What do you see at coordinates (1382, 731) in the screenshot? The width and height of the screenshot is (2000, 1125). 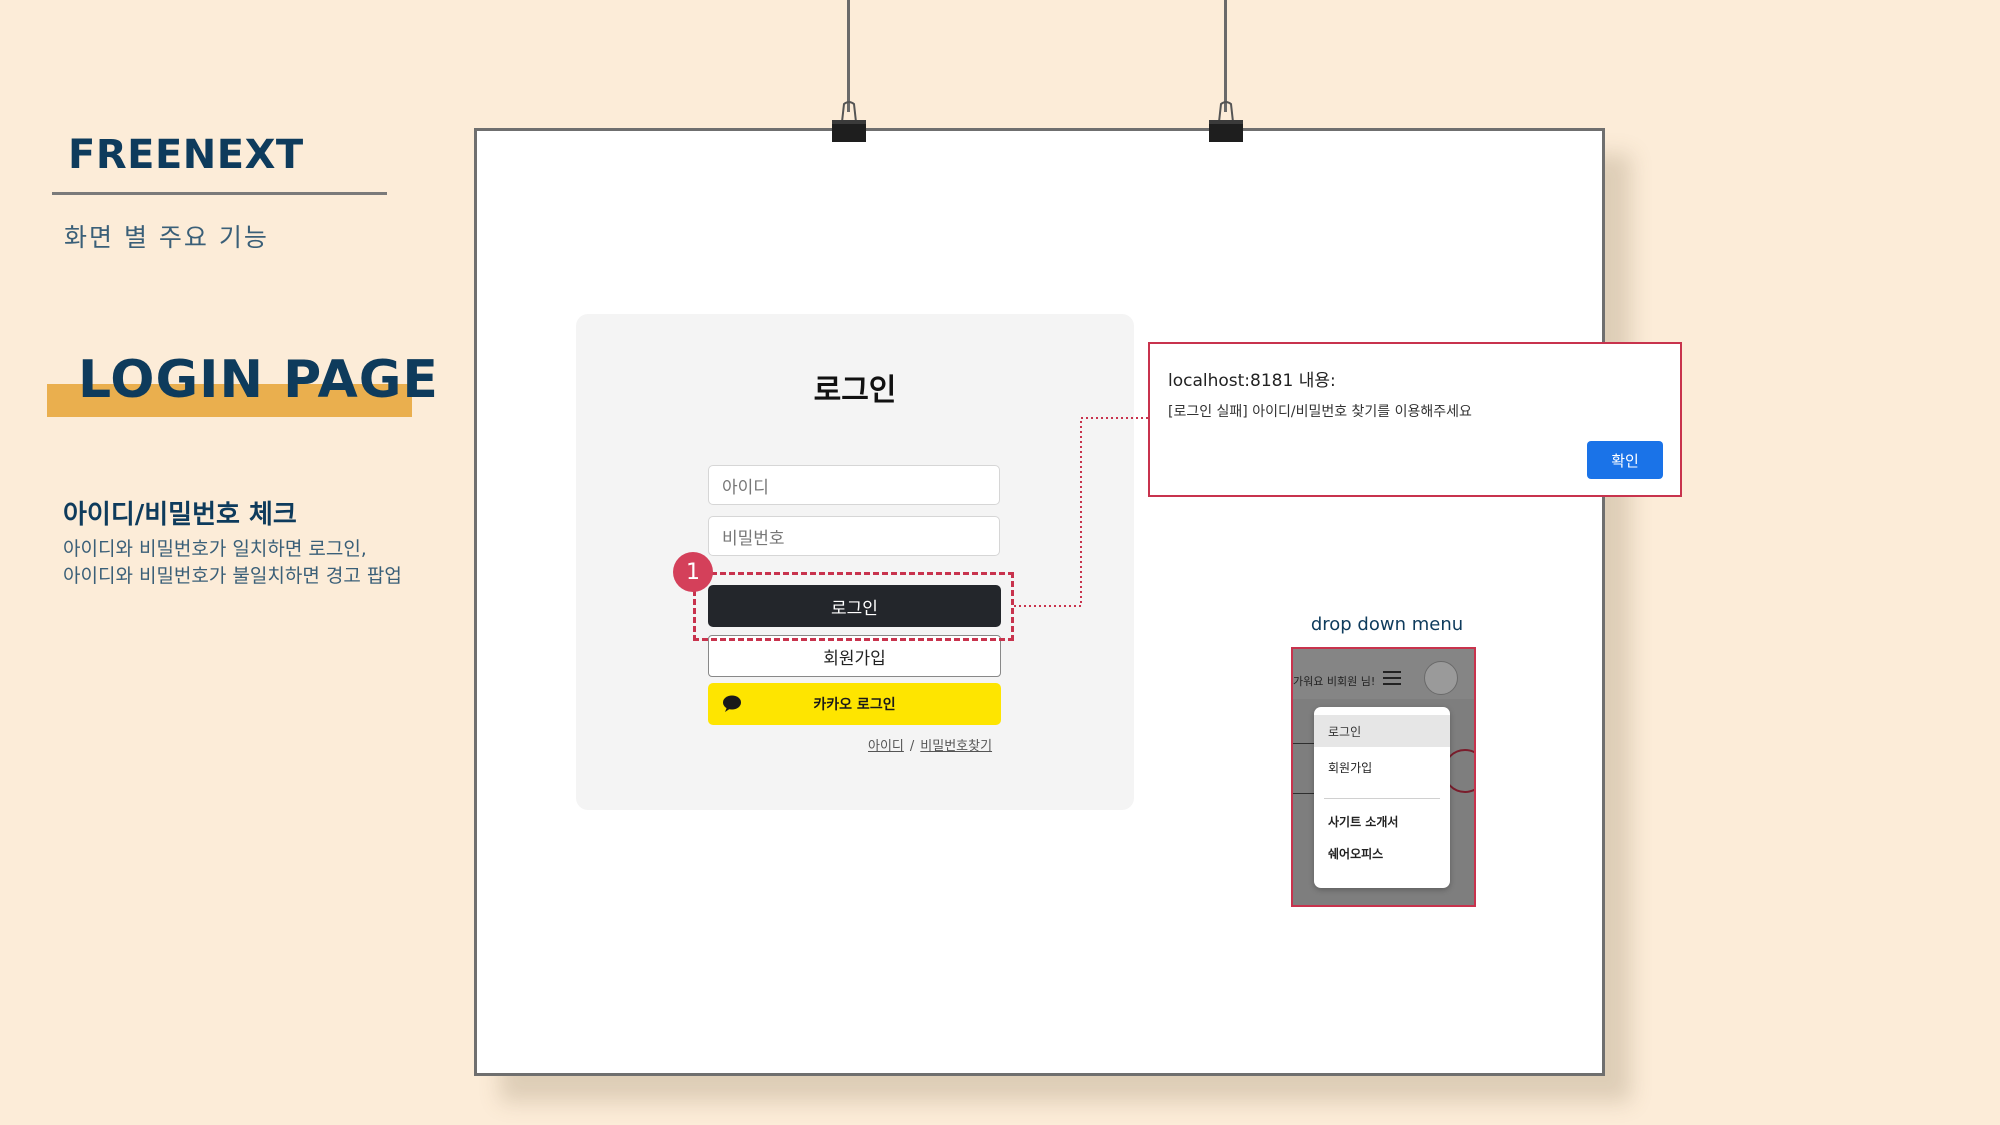 I see `menu-item-login: 로그인` at bounding box center [1382, 731].